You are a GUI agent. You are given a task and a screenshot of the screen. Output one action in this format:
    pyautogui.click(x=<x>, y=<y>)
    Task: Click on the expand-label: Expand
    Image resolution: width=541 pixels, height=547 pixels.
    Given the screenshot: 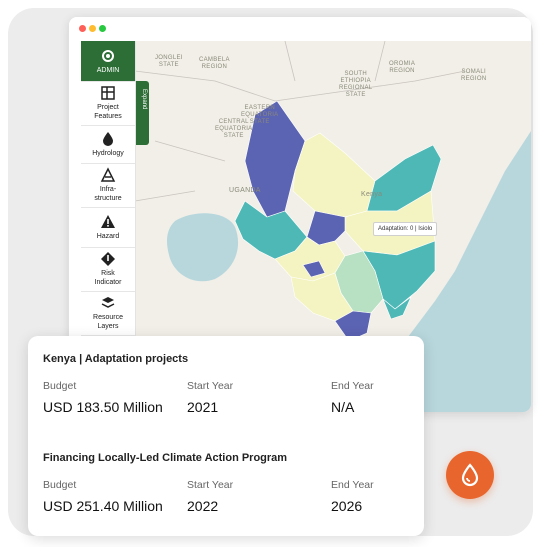 What is the action you would take?
    pyautogui.click(x=144, y=99)
    